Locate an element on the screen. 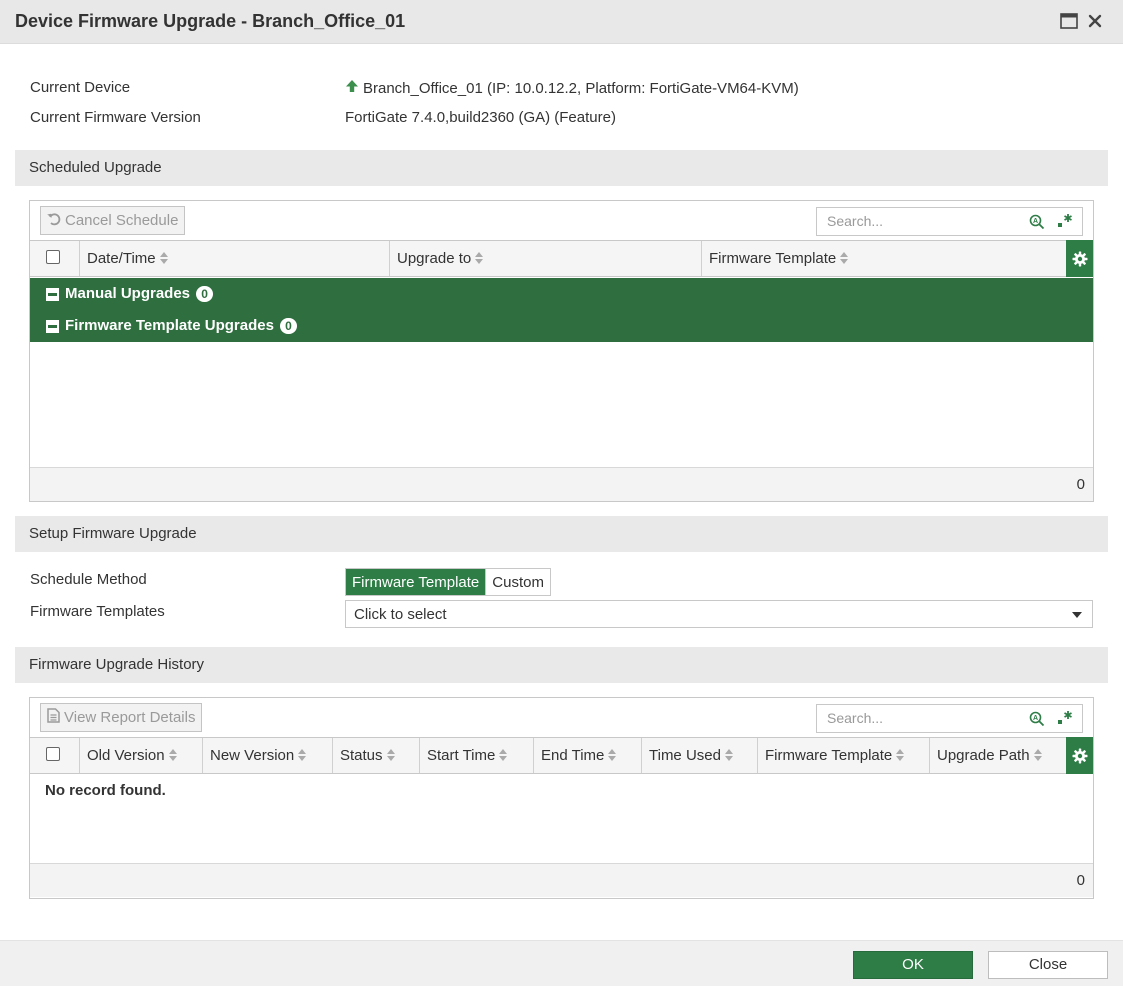 Image resolution: width=1123 pixels, height=986 pixels. column-label: Upgrade to is located at coordinates (434, 258).